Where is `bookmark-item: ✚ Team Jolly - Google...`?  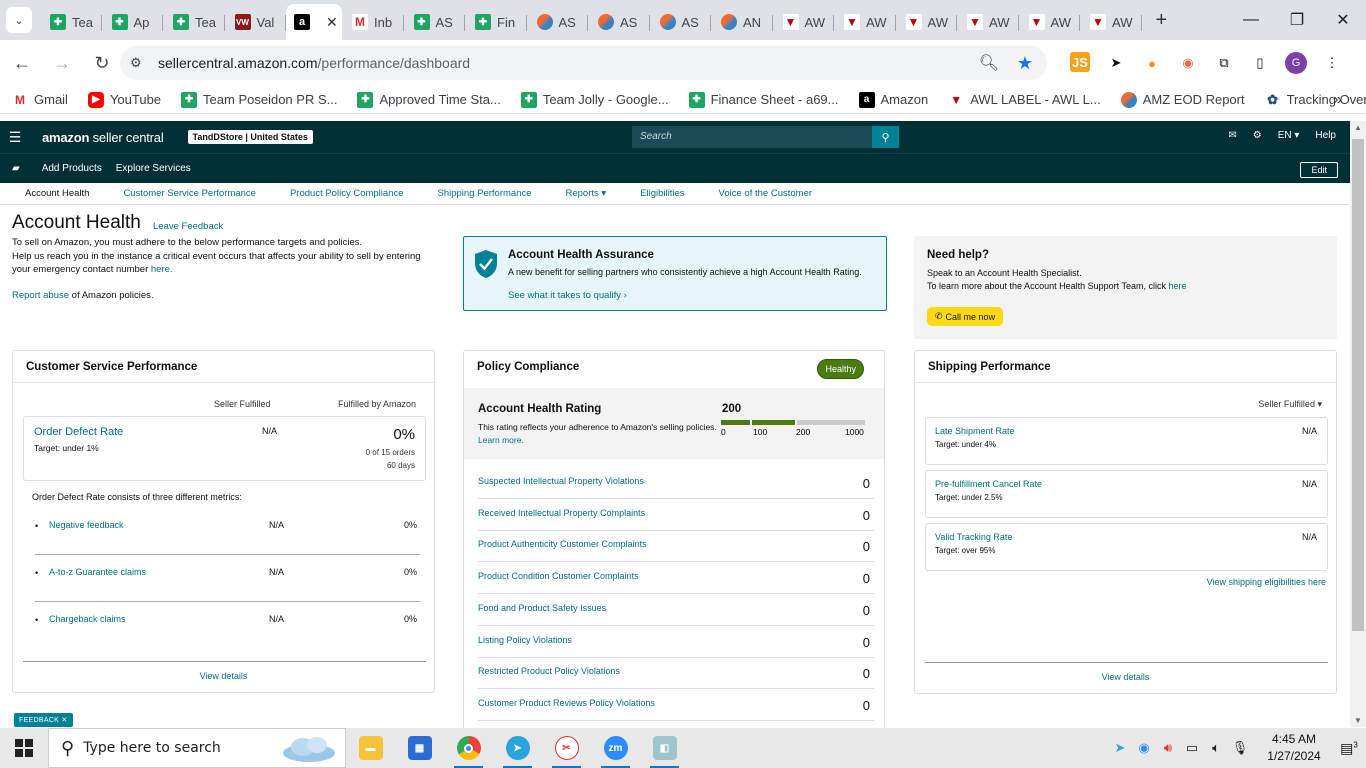 bookmark-item: ✚ Team Jolly - Google... is located at coordinates (594, 99).